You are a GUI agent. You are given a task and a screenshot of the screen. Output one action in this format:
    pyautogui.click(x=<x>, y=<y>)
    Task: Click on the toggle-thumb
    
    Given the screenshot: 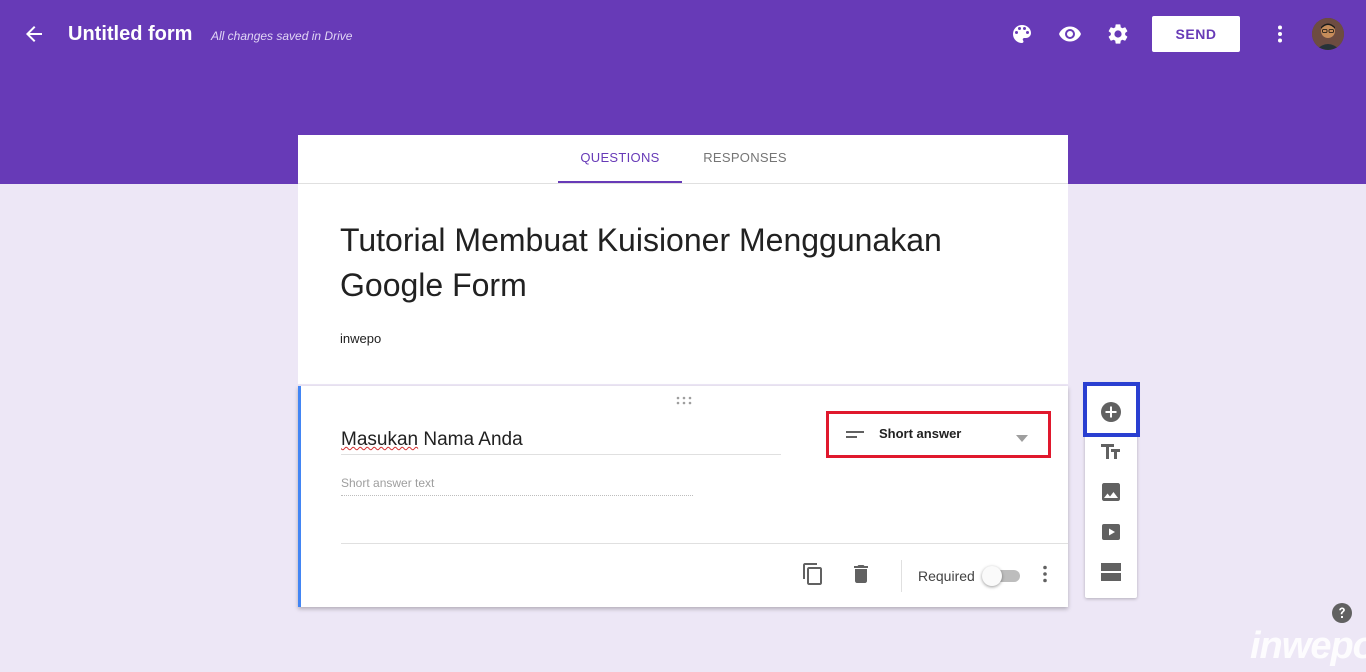 What is the action you would take?
    pyautogui.click(x=992, y=576)
    